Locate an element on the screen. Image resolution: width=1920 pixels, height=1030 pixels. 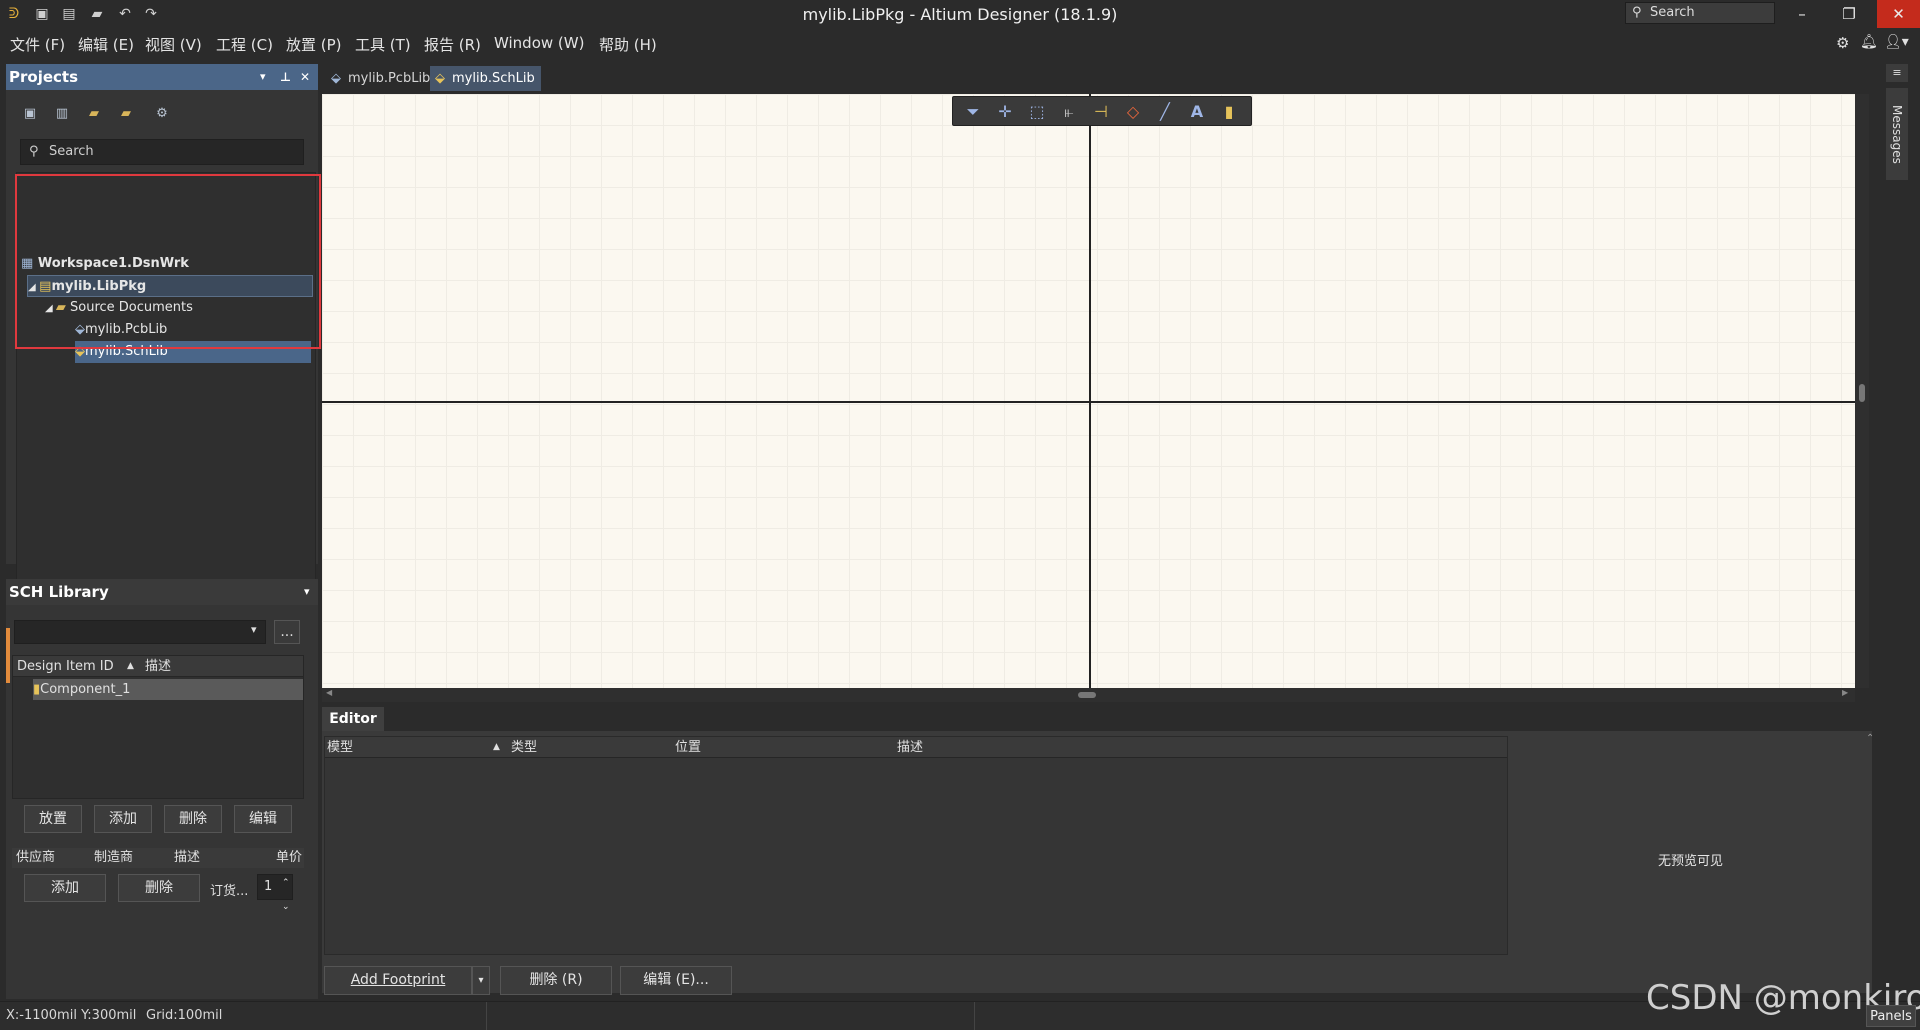
supplier-add-button: 添加 is located at coordinates (65, 888).